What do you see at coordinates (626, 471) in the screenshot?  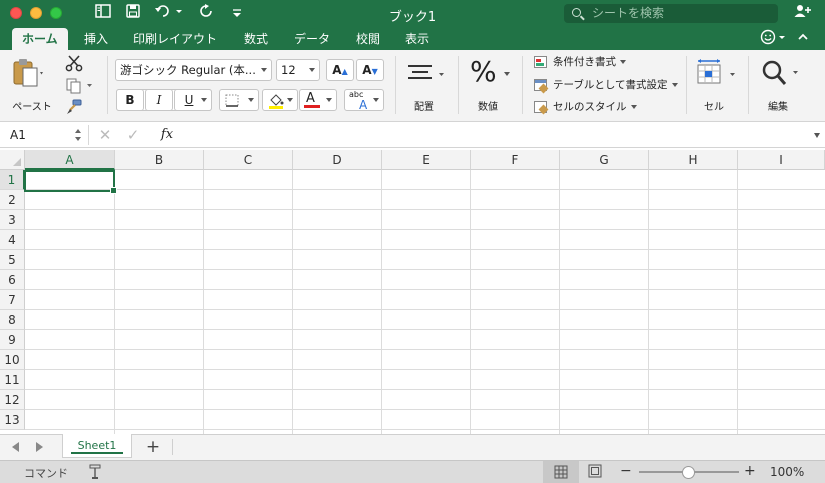 I see `zoom-out-button: −` at bounding box center [626, 471].